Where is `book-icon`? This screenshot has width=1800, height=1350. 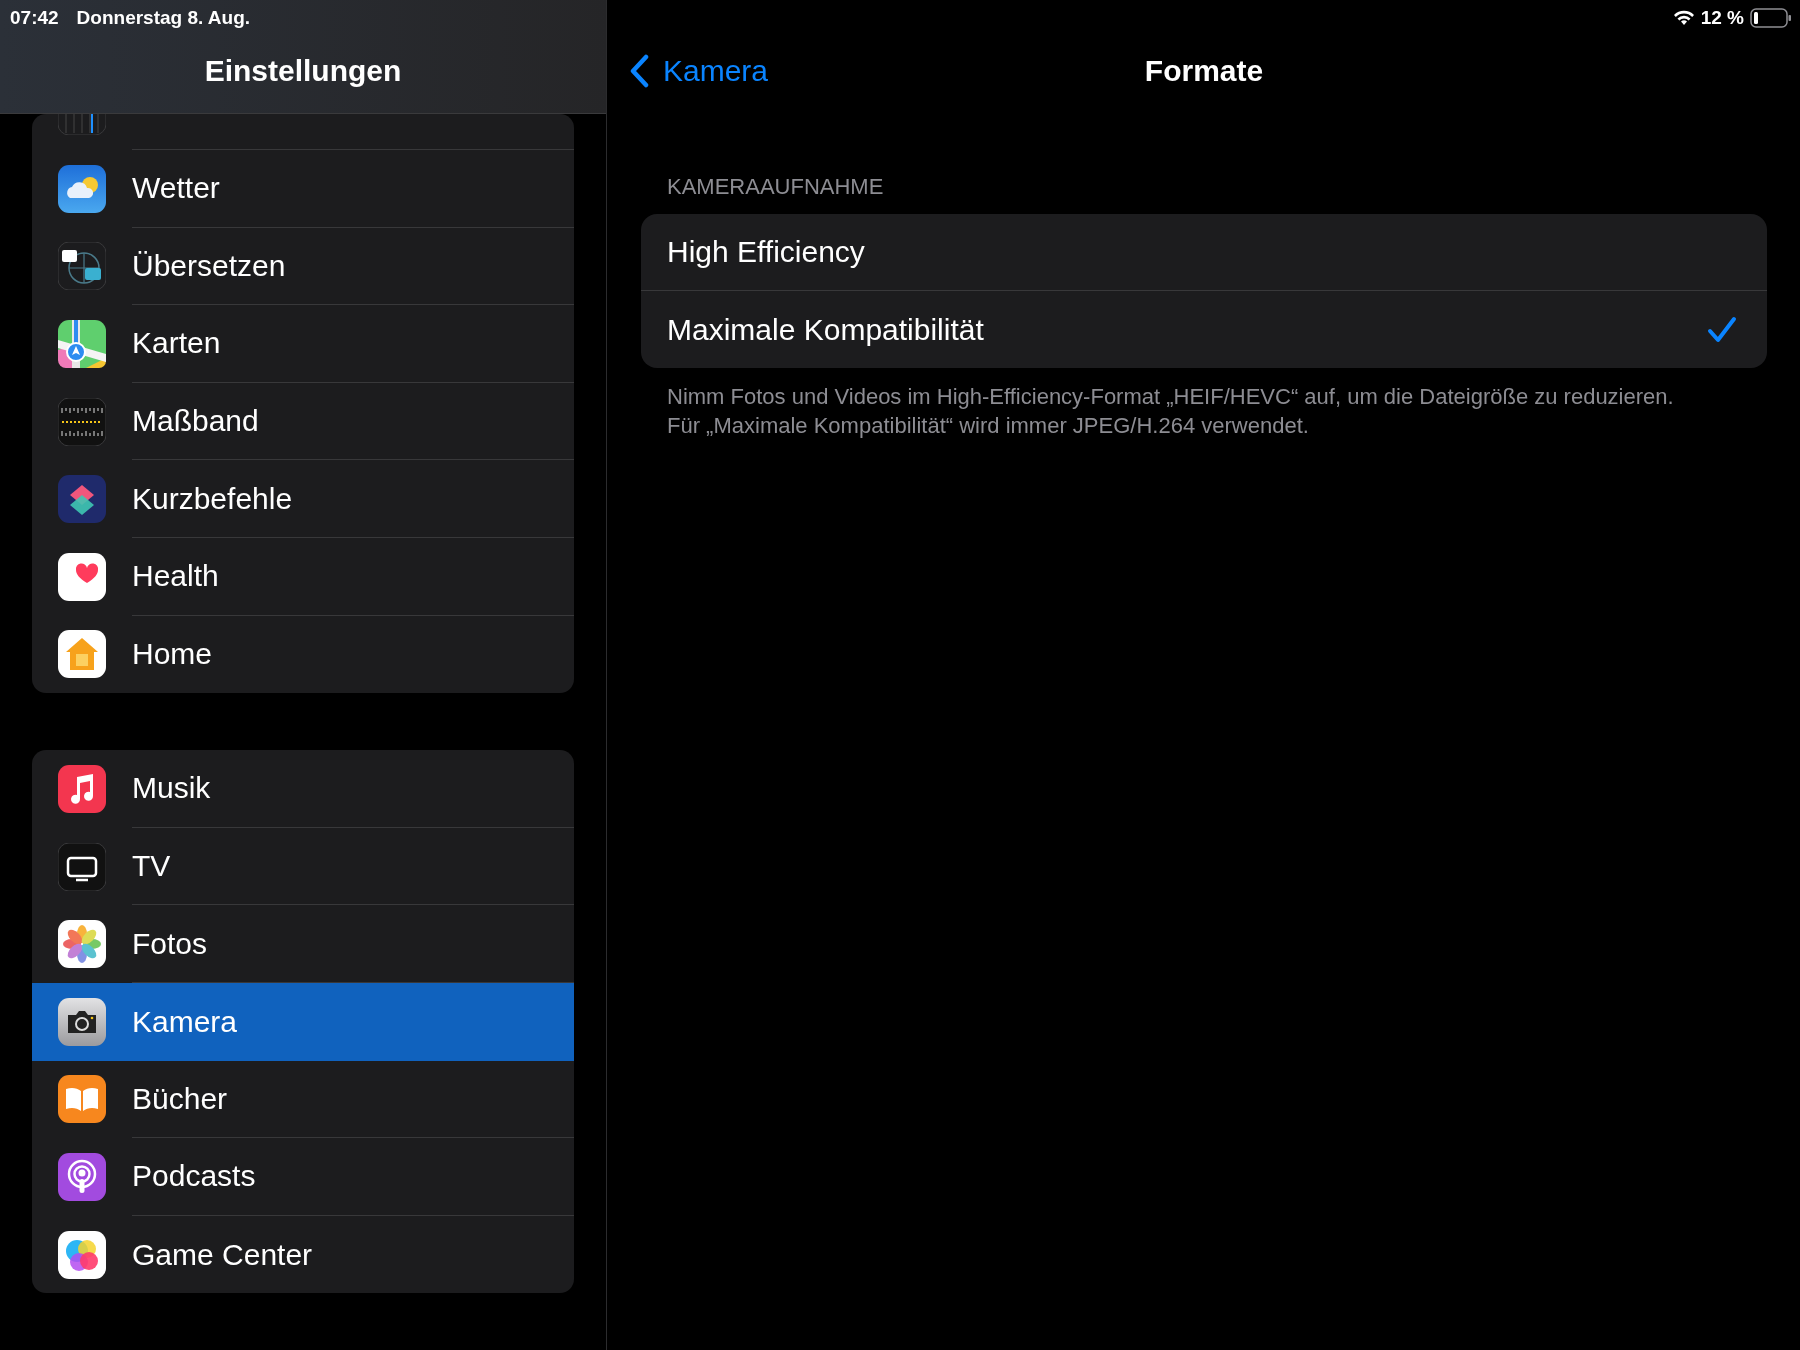
book-icon is located at coordinates (82, 1099).